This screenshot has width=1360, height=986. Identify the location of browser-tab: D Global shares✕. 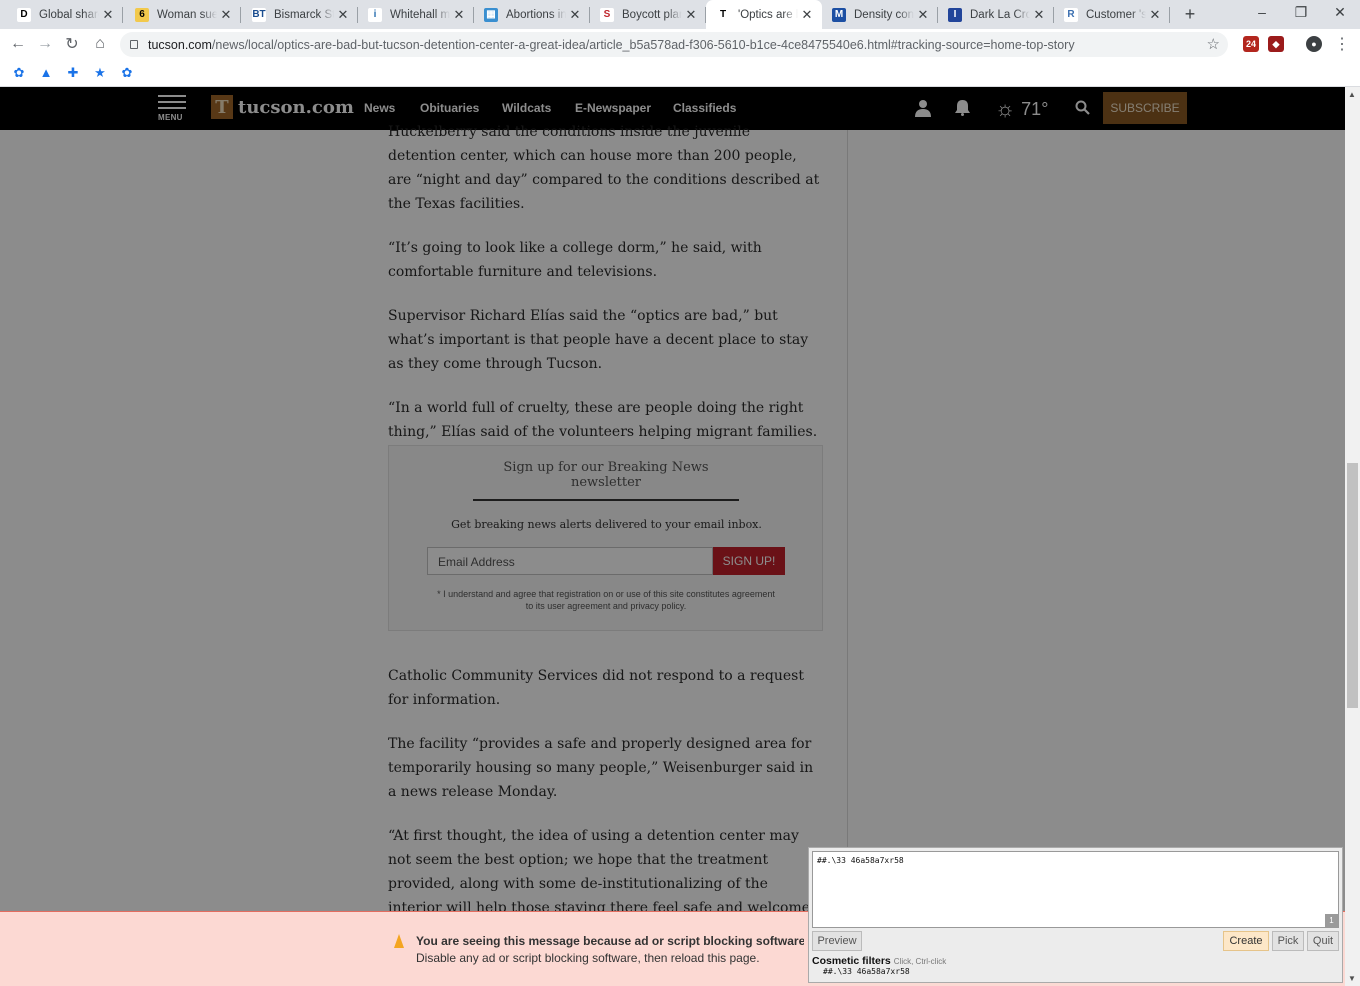
(65, 14).